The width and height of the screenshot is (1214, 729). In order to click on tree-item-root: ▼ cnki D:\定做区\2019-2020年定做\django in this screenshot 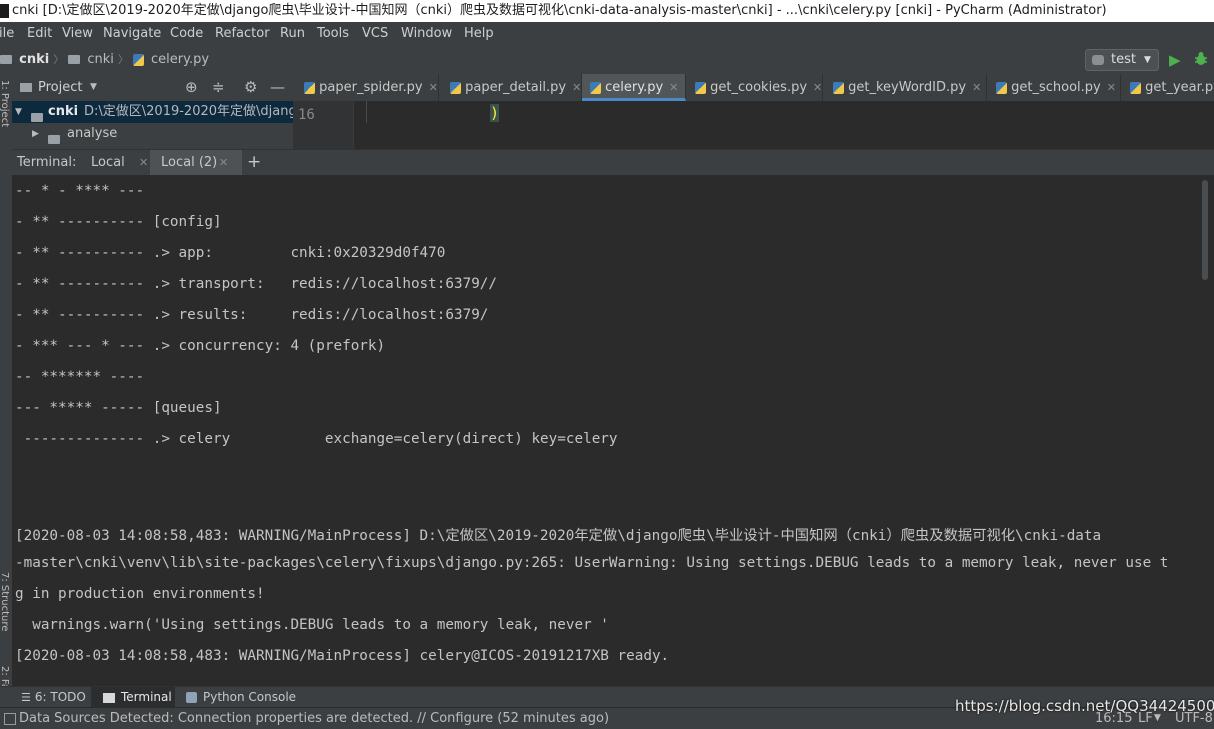, I will do `click(152, 112)`.